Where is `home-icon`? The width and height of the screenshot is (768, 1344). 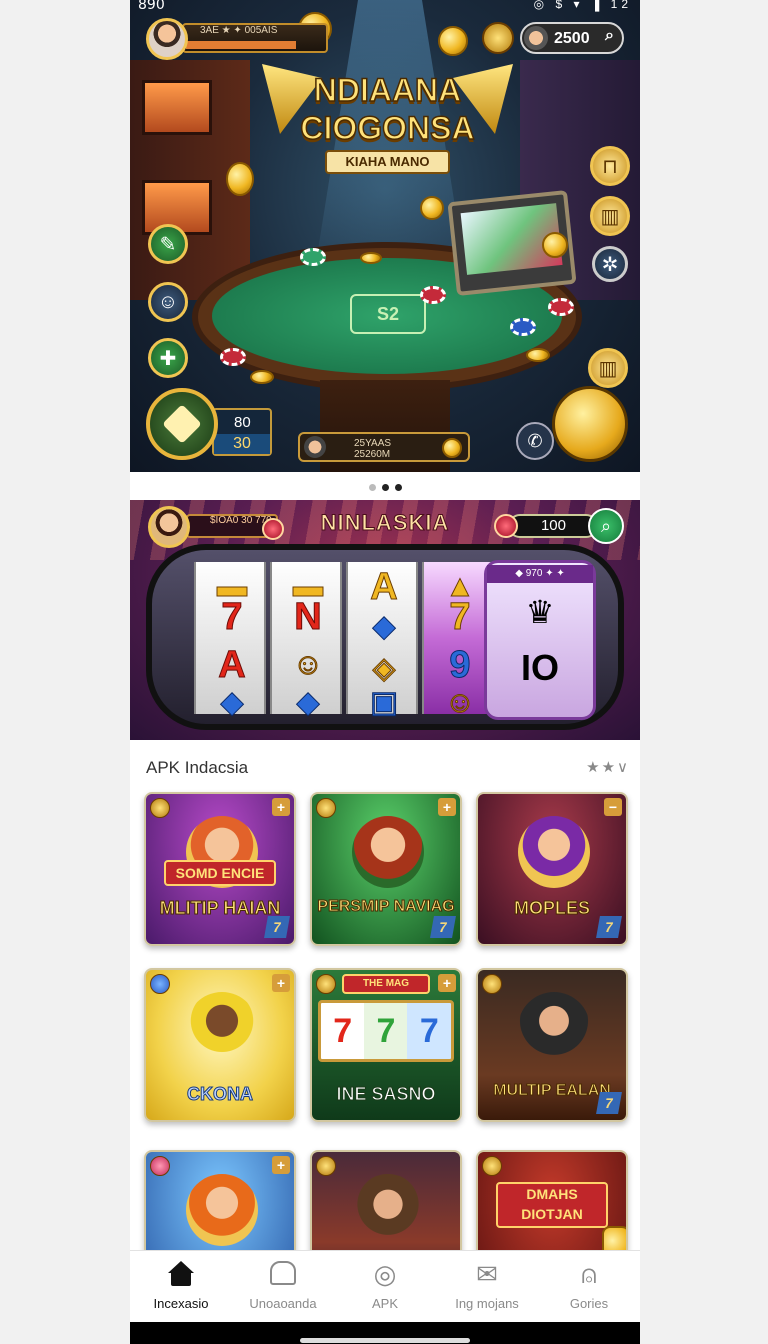
home-icon is located at coordinates (181, 1273).